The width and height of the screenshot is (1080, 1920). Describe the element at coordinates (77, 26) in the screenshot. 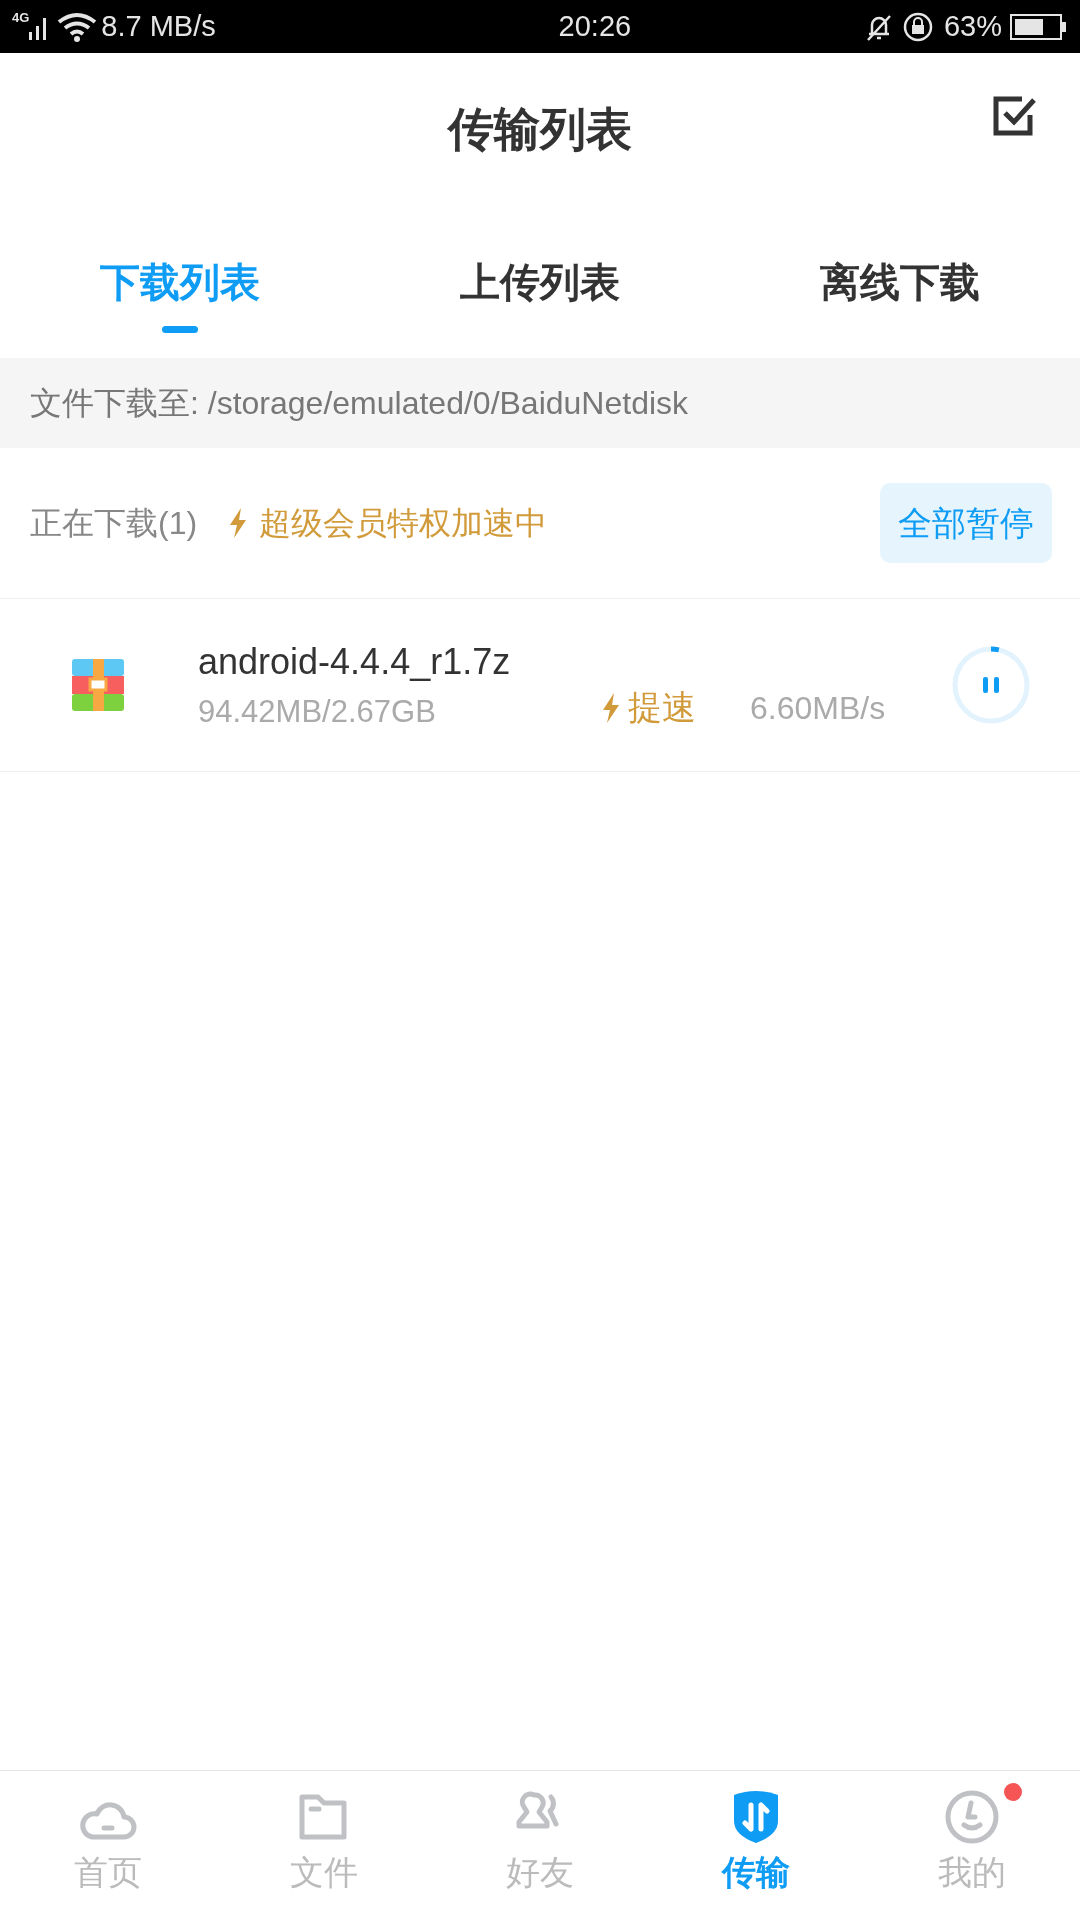

I see `wifi-icon` at that location.